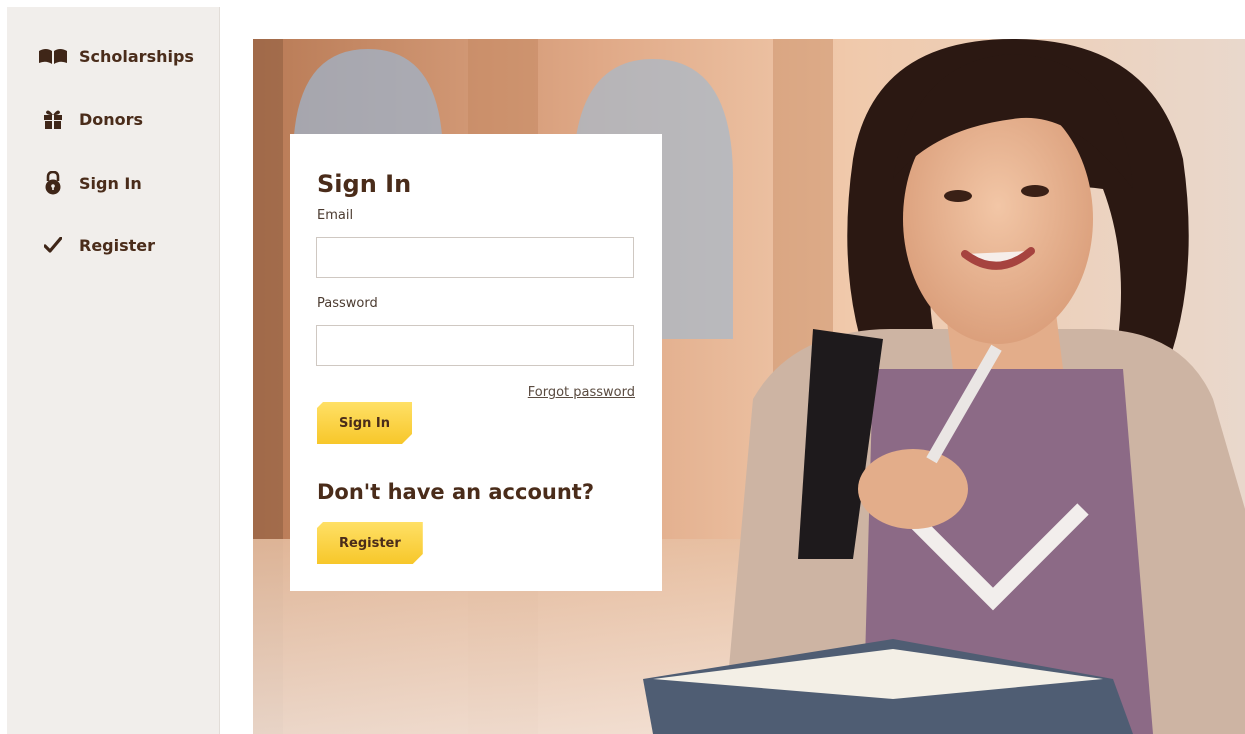 This screenshot has width=1245, height=734. Describe the element at coordinates (455, 492) in the screenshot. I see `no-account-heading: Don't have an account?` at that location.